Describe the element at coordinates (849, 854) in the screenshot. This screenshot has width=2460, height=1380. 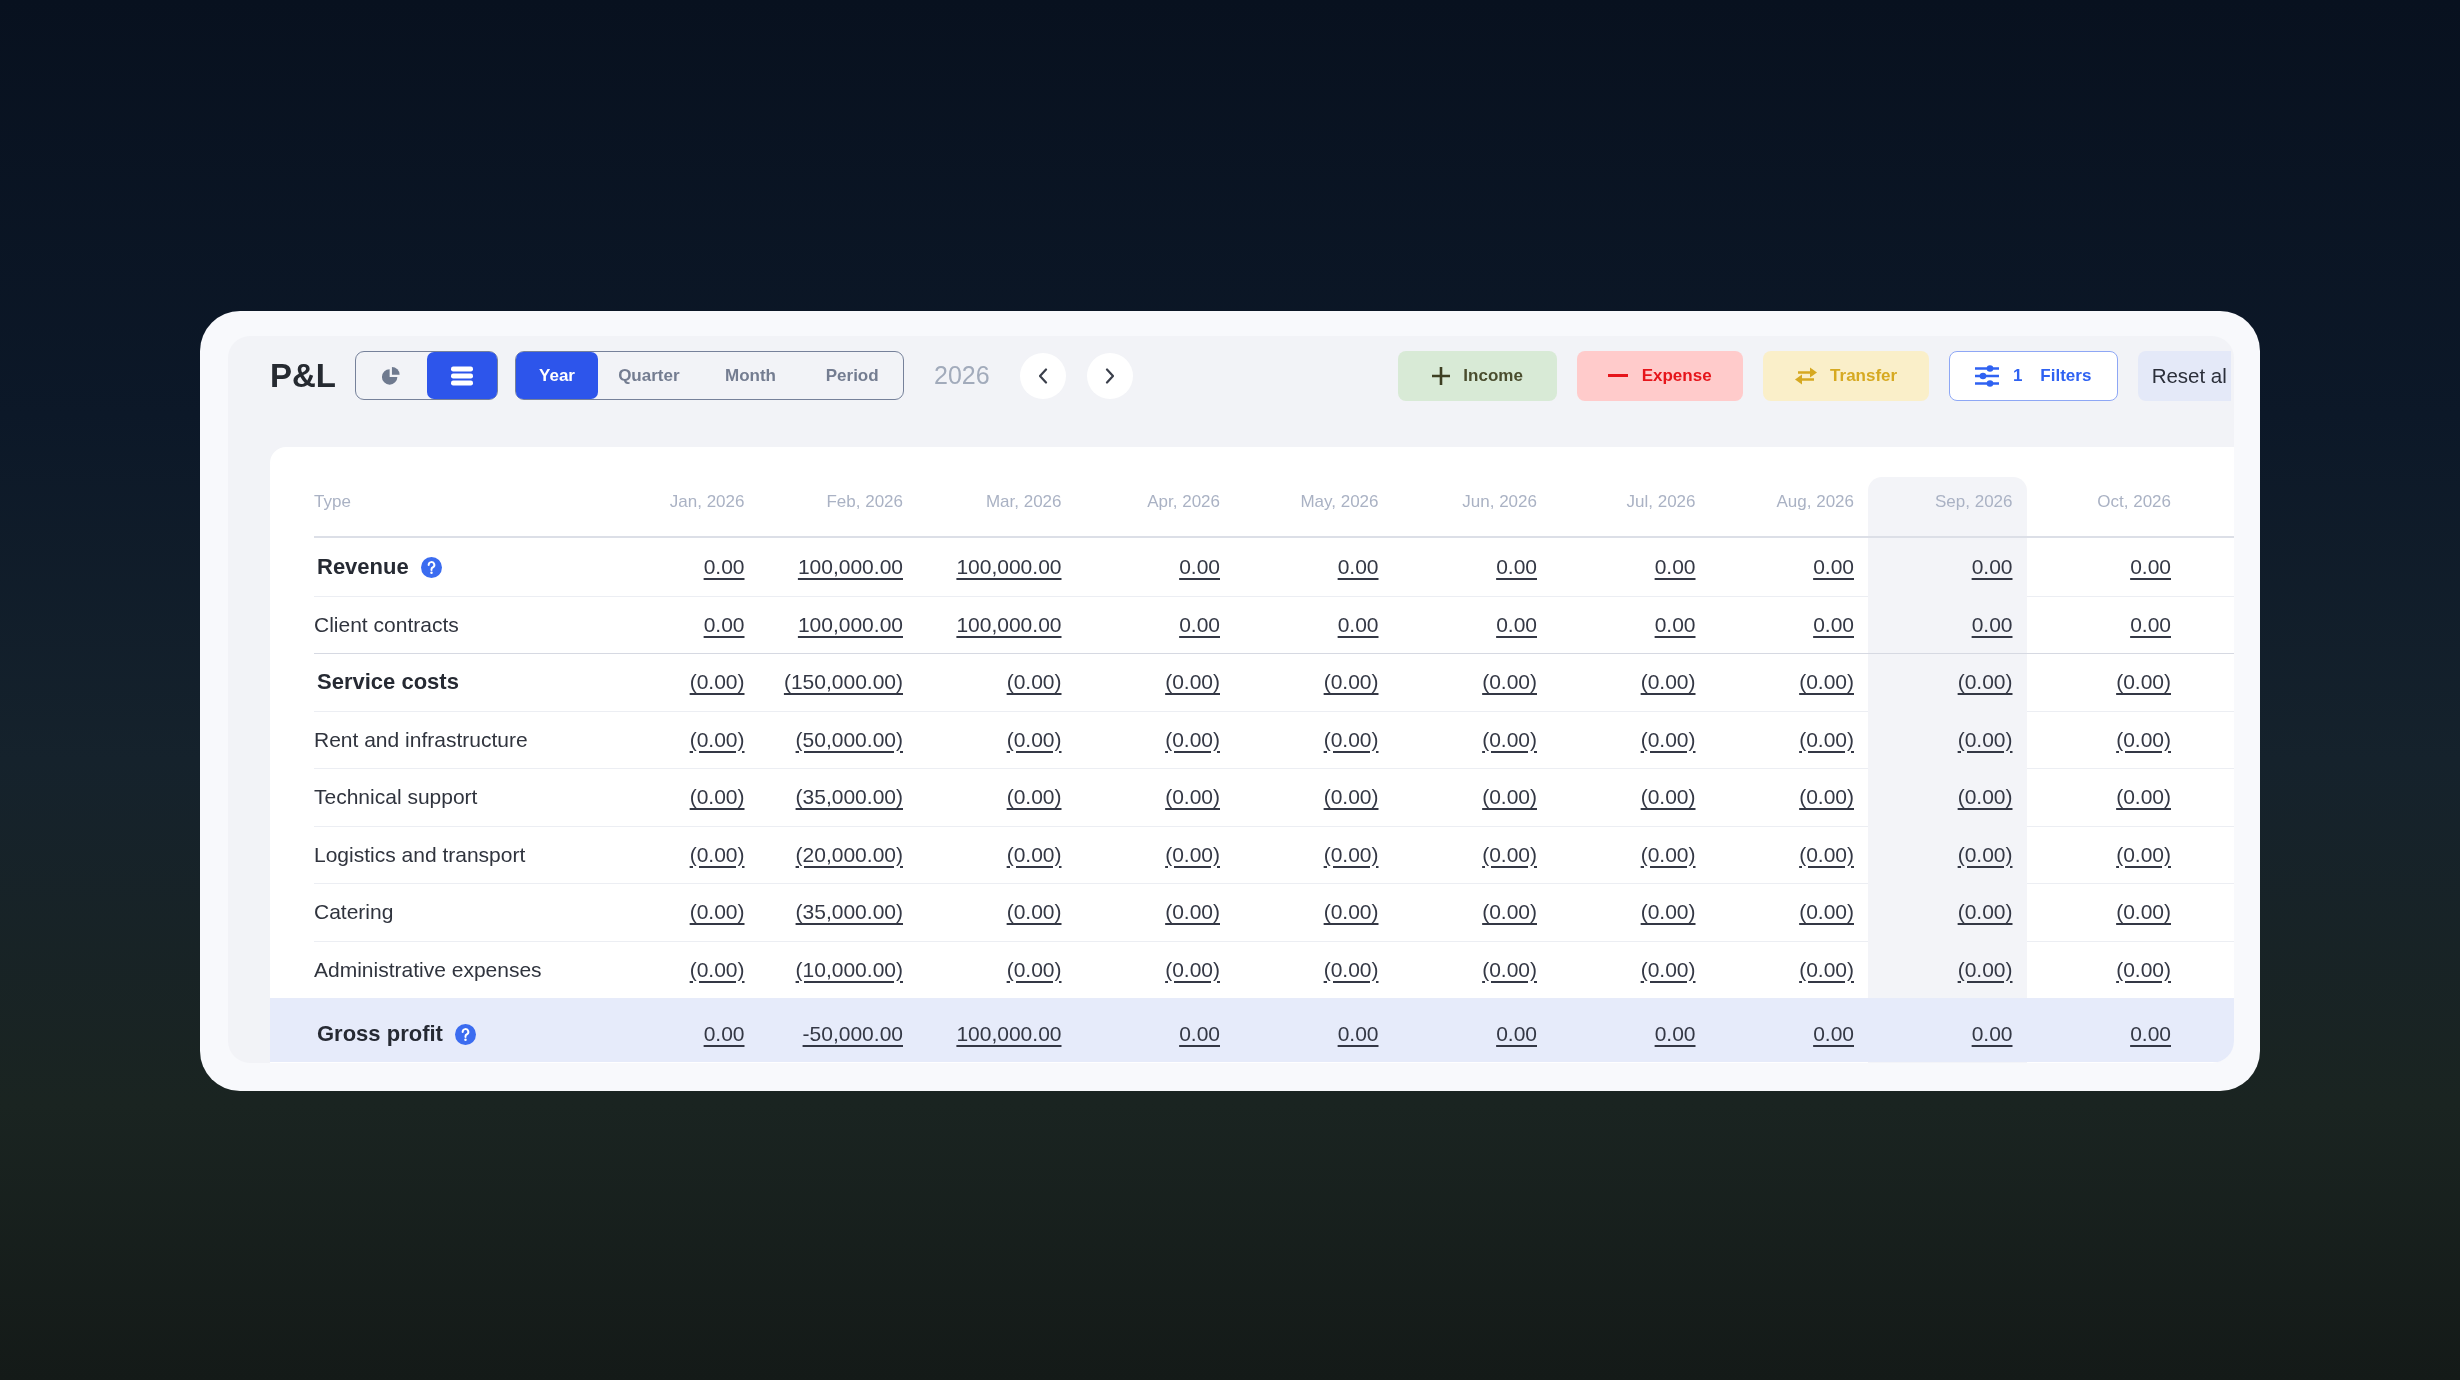
I see `amount-link: (20,000.00)` at that location.